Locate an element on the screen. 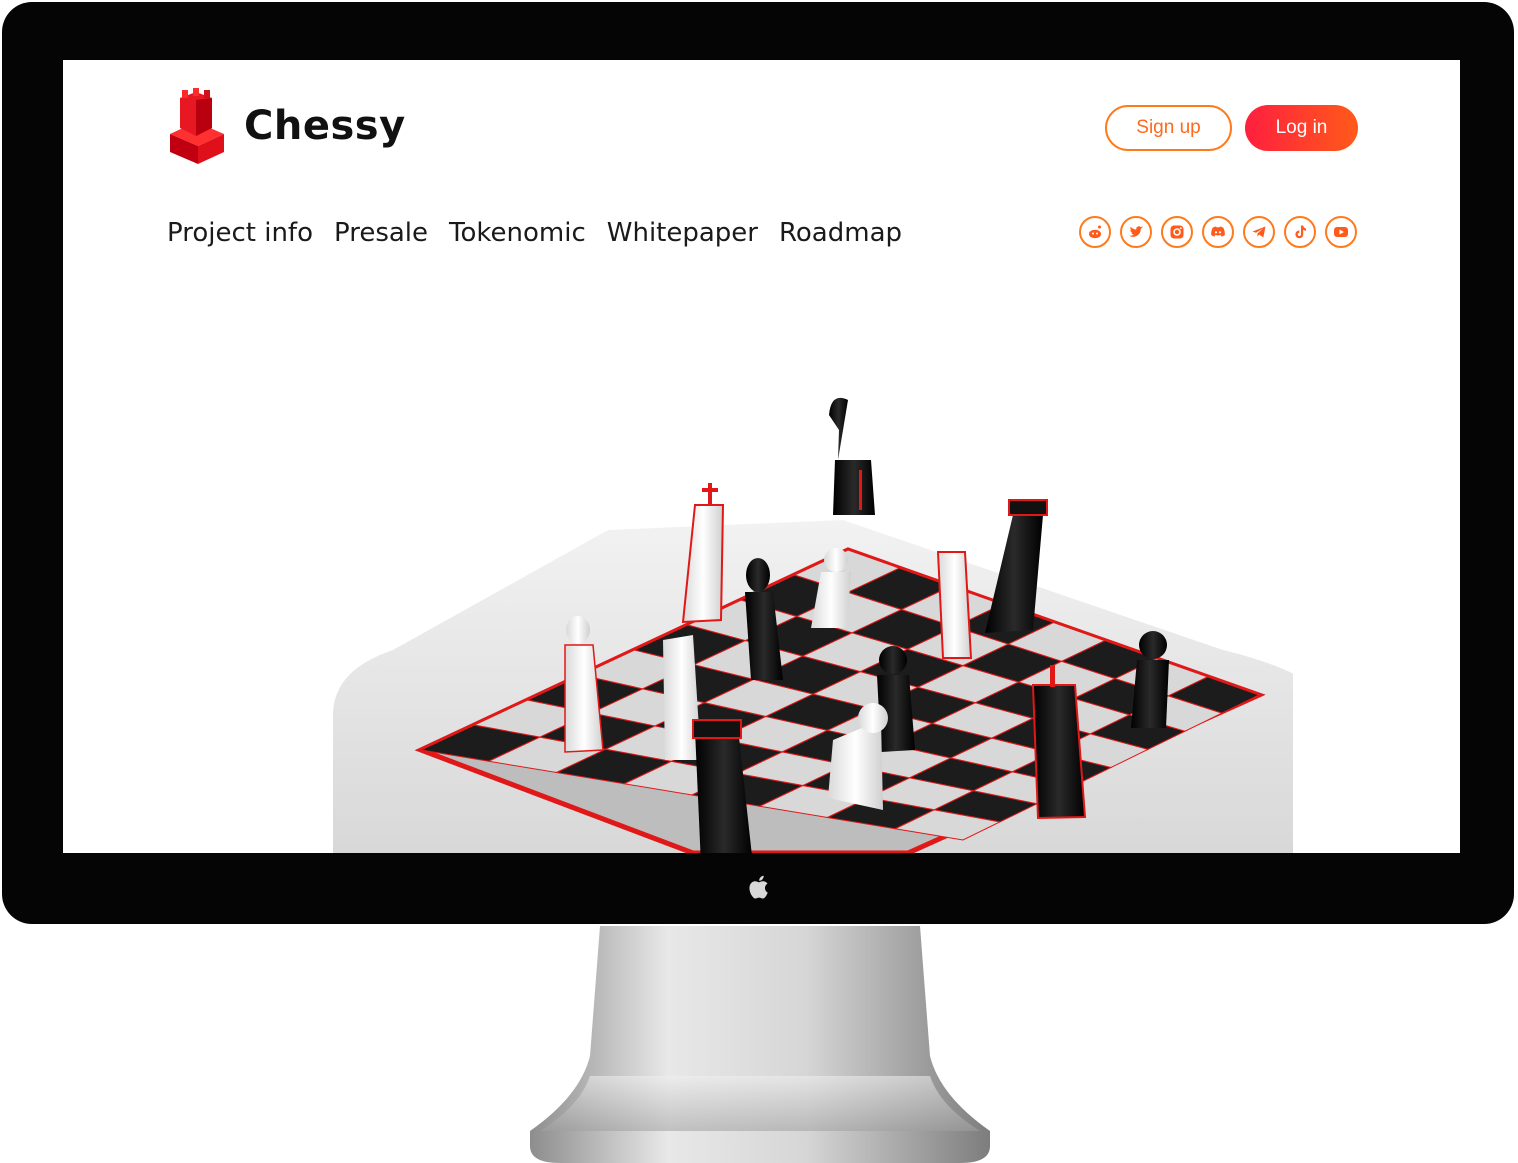  discord-icon is located at coordinates (1218, 231).